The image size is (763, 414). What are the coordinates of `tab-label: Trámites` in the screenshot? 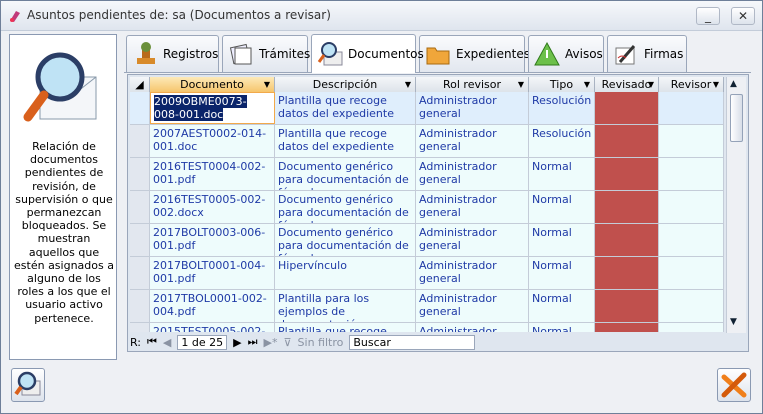 It's located at (285, 54).